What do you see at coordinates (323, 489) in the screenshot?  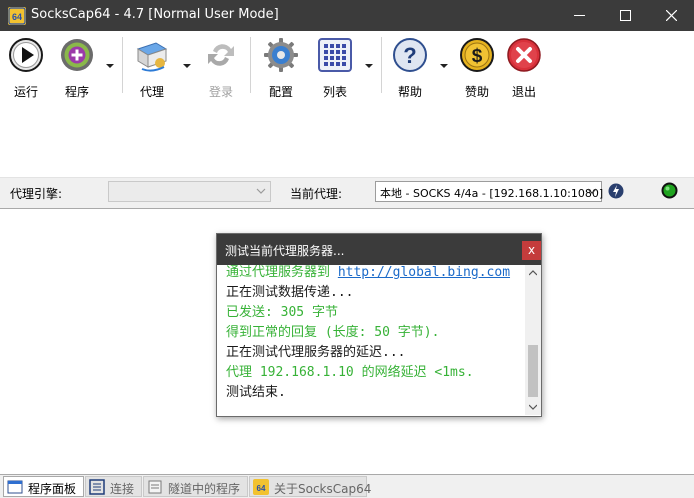 I see `tab-label: 关于SocksCap64` at bounding box center [323, 489].